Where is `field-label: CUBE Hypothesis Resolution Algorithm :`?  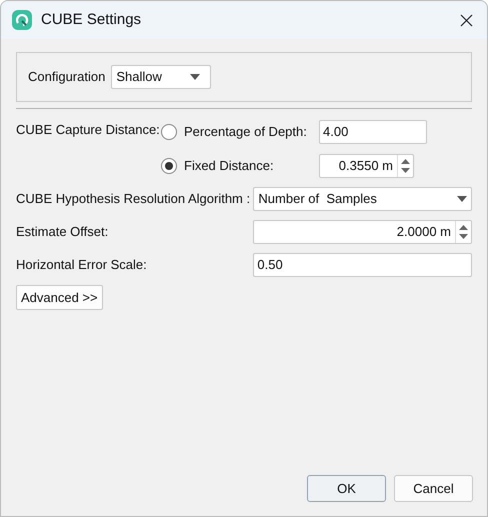 field-label: CUBE Hypothesis Resolution Algorithm : is located at coordinates (134, 199).